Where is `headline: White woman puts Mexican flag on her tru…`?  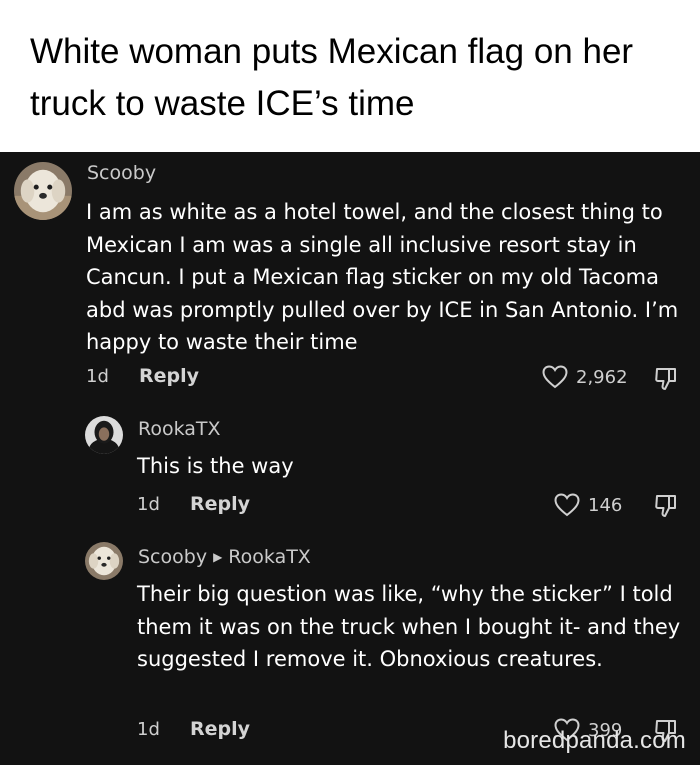 headline: White woman puts Mexican flag on her tru… is located at coordinates (332, 77).